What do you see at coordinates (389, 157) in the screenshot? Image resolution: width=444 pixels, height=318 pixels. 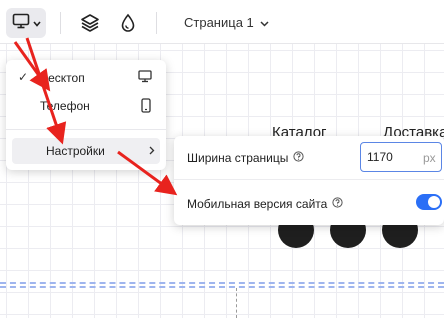 I see `page-width-input` at bounding box center [389, 157].